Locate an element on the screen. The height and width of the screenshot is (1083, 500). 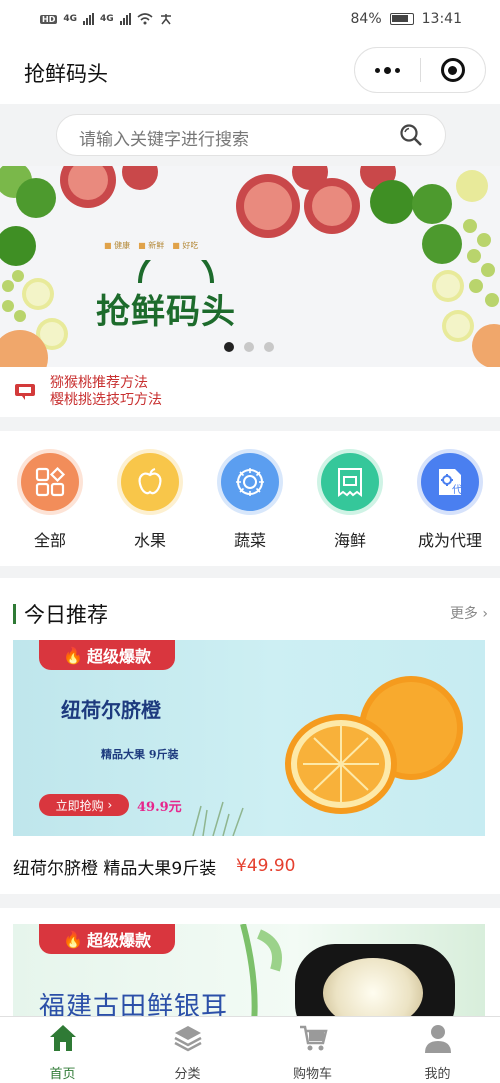
bottom-tab-bar: 首页 分类 购物车 我的 is located at coordinates (250, 1049).